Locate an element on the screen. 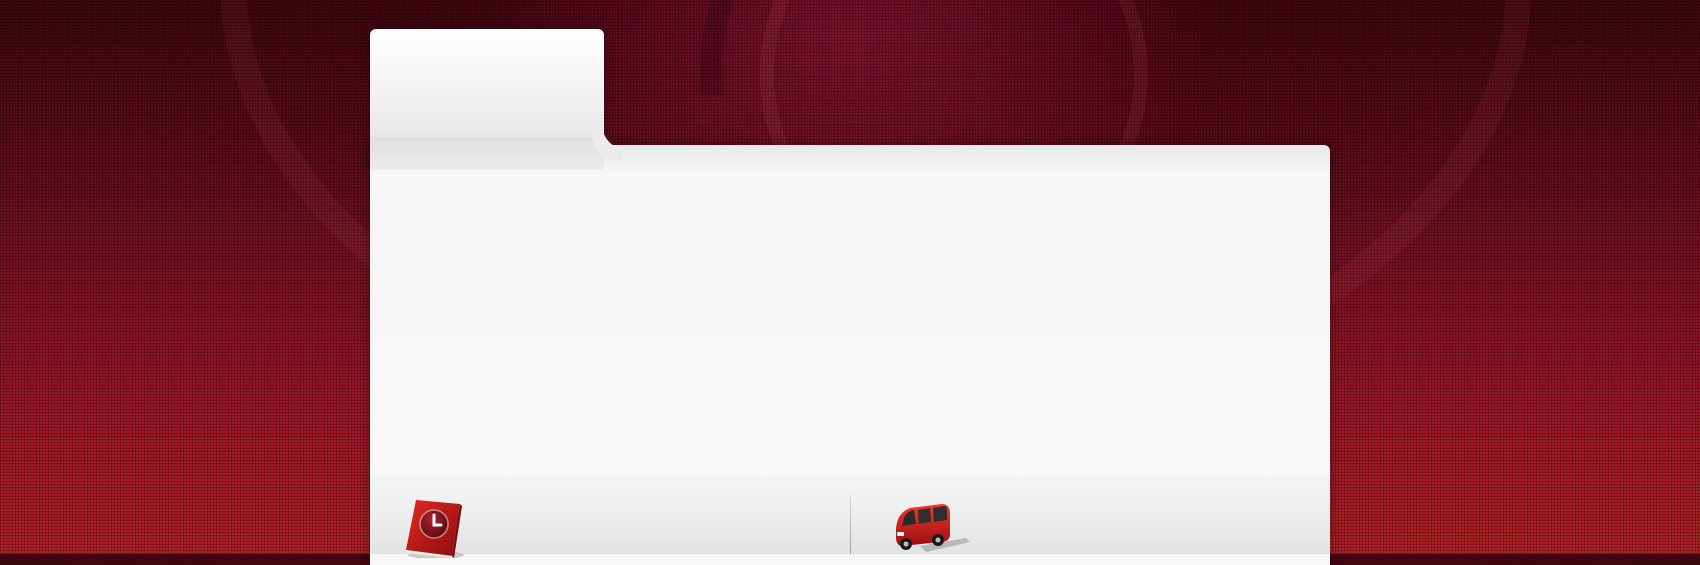 Image resolution: width=1700 pixels, height=565 pixels. van-icon is located at coordinates (930, 526).